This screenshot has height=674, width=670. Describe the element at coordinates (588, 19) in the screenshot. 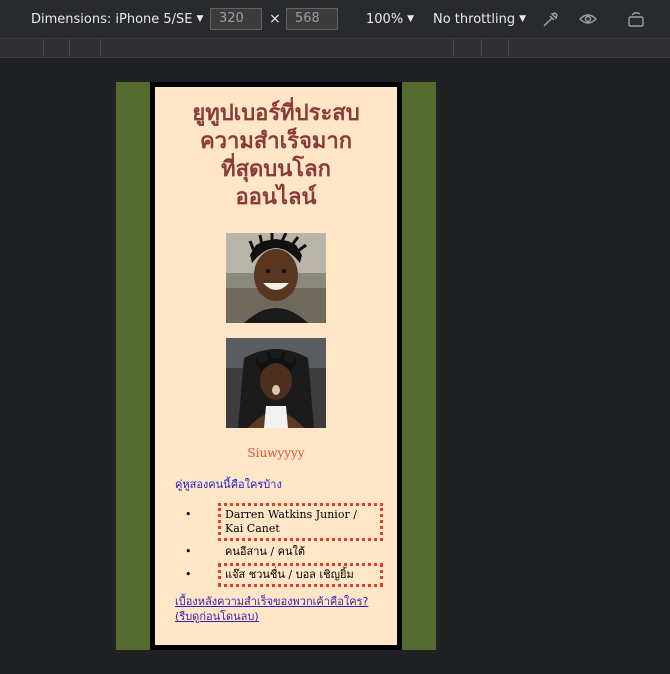

I see `eye-icon` at that location.